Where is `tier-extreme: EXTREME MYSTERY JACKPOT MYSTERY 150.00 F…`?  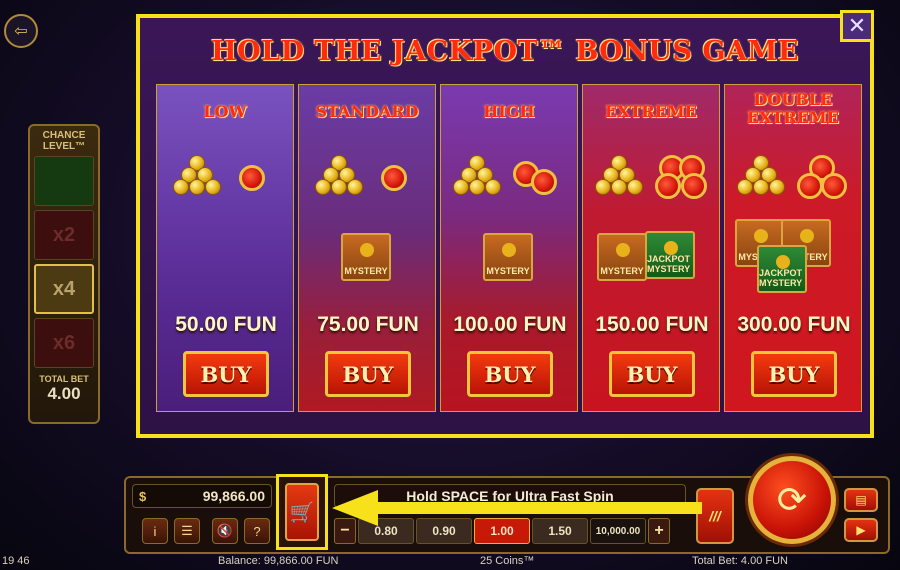 tier-extreme: EXTREME MYSTERY JACKPOT MYSTERY 150.00 F… is located at coordinates (651, 248).